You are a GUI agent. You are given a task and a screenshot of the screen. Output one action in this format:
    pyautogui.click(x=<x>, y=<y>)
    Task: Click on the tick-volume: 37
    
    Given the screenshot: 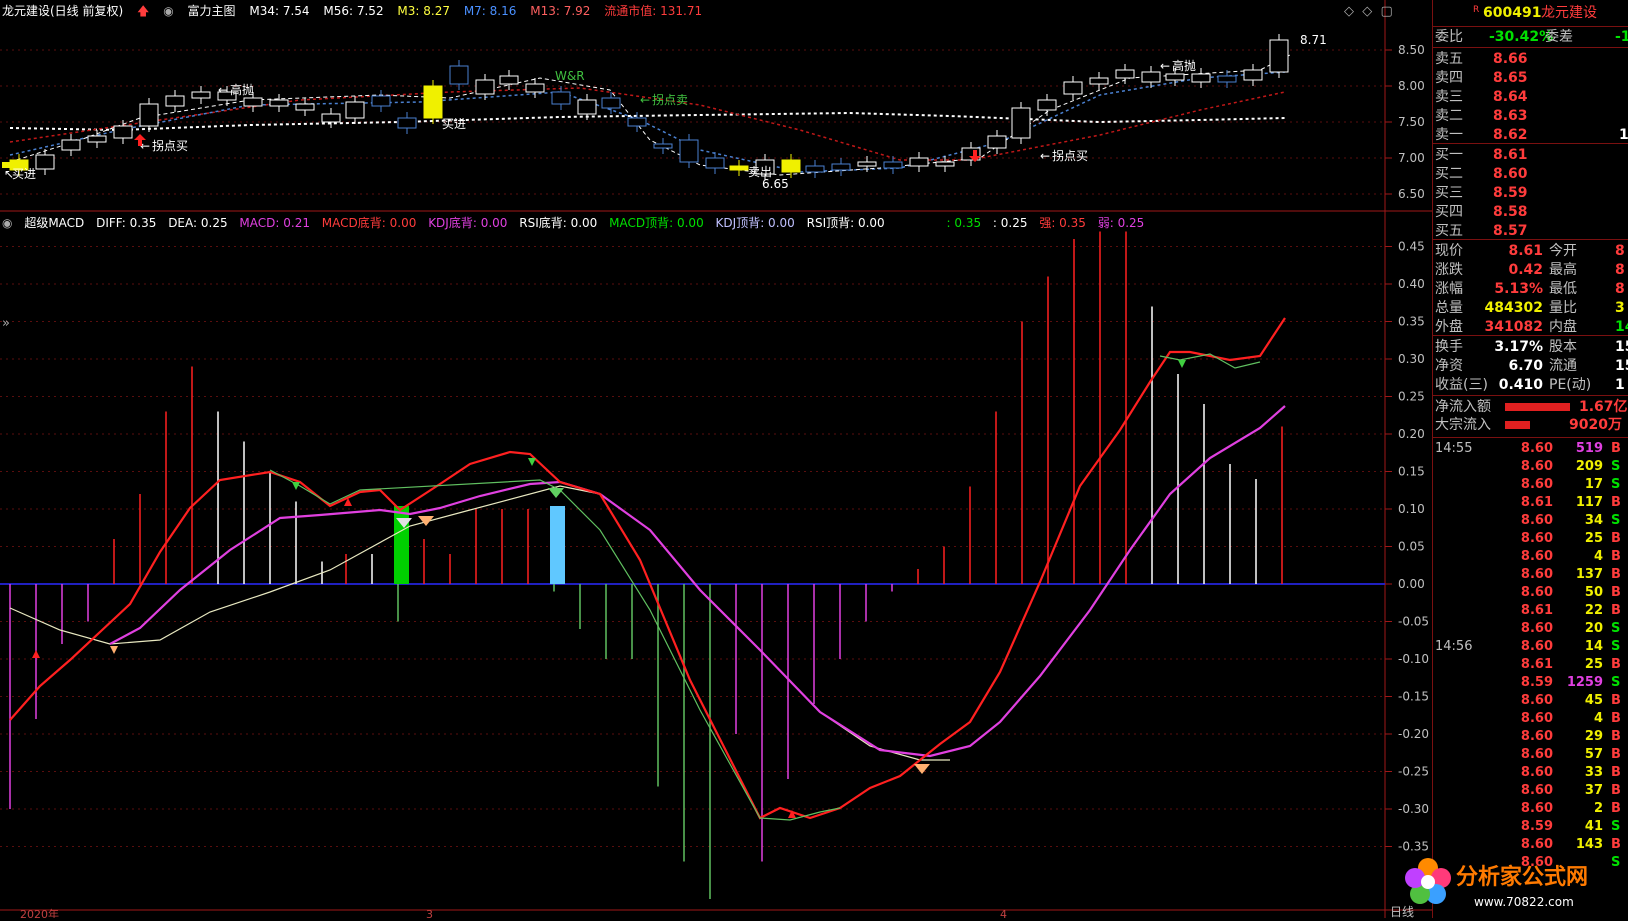 What is the action you would take?
    pyautogui.click(x=1593, y=790)
    